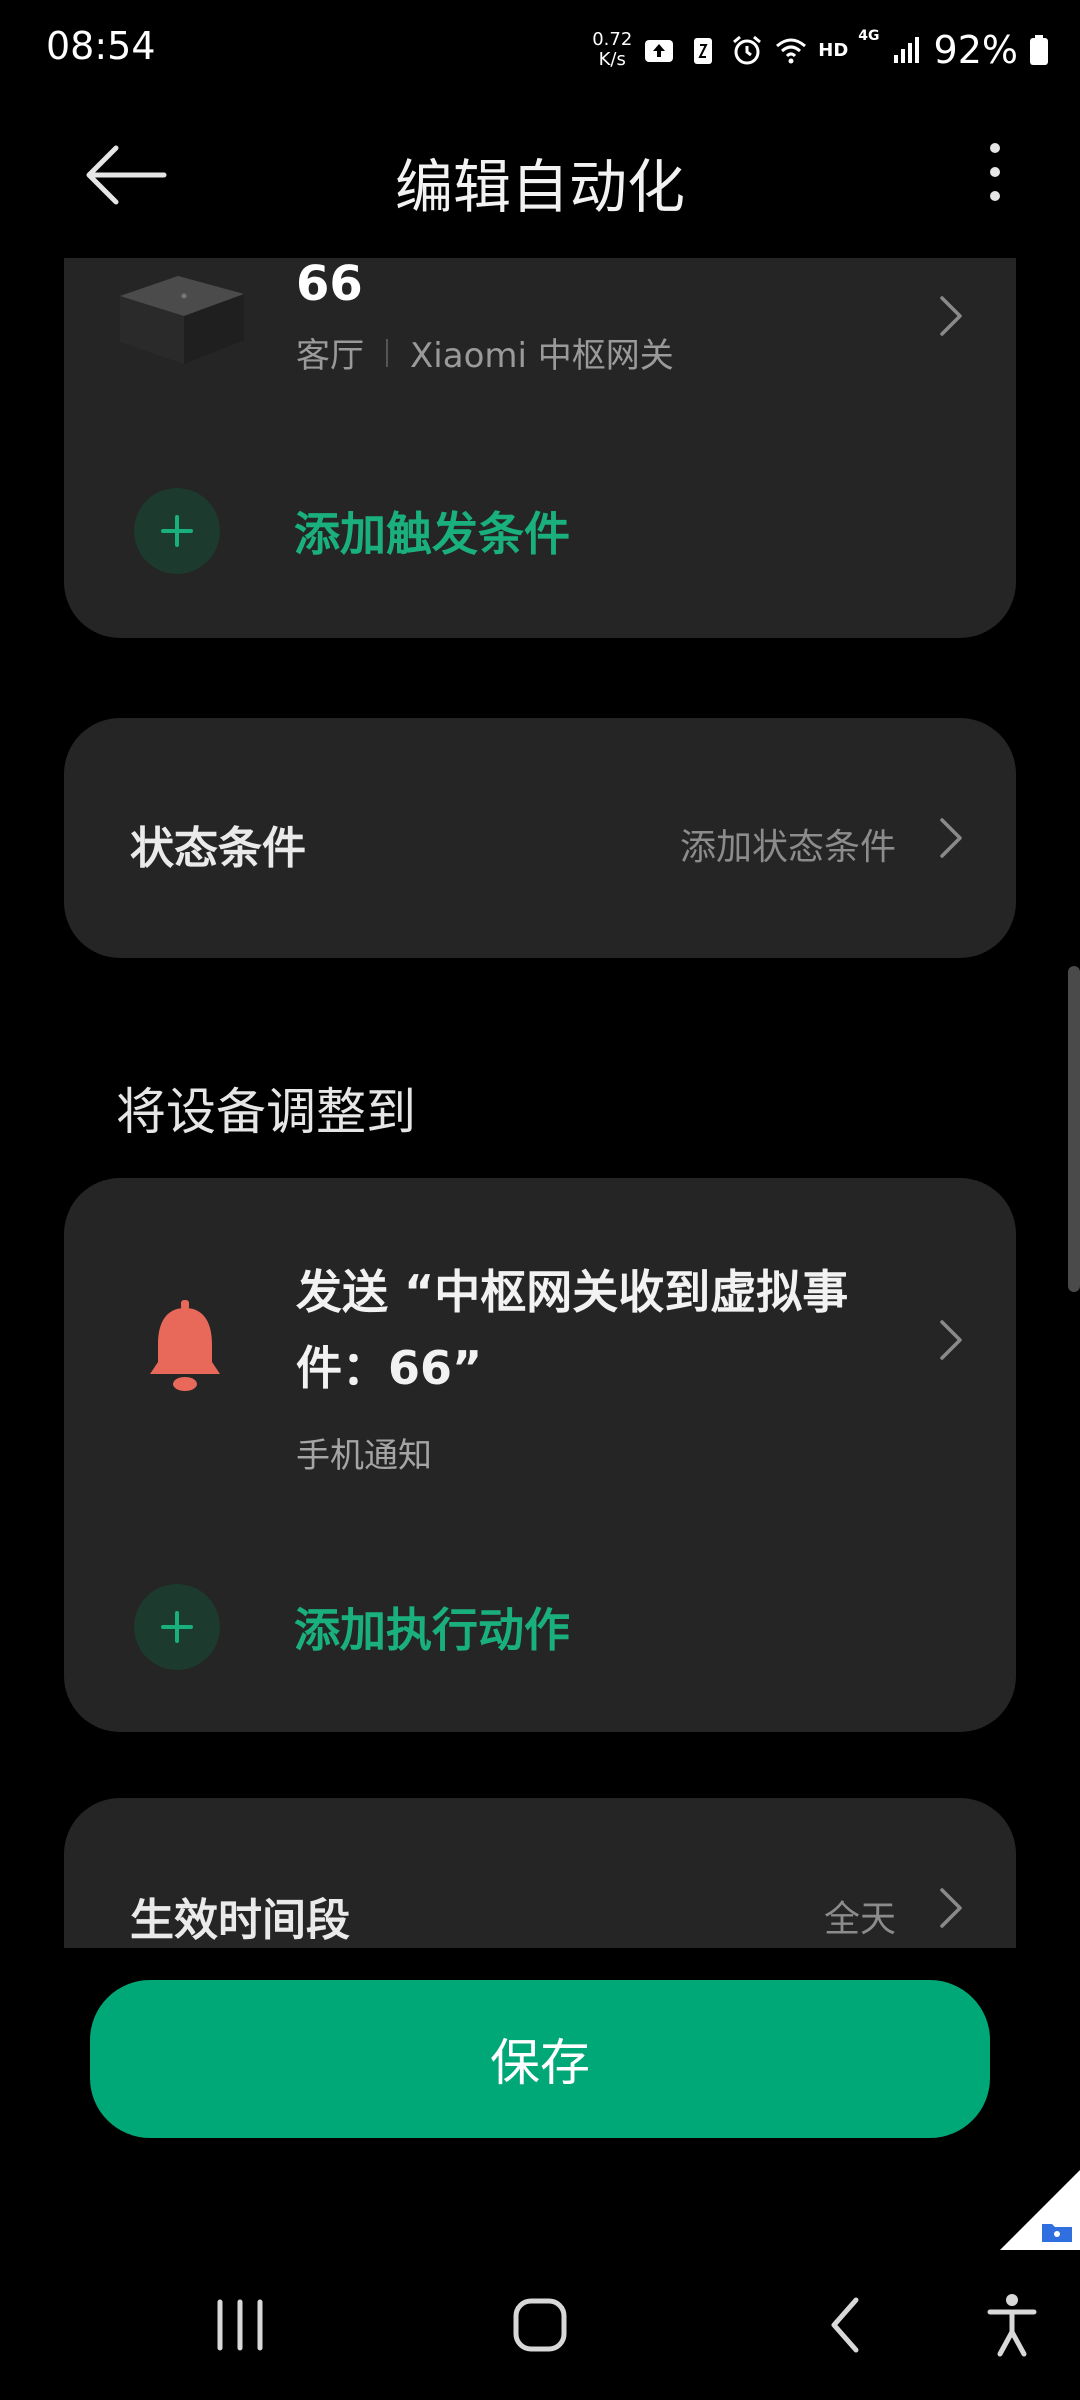  What do you see at coordinates (833, 50) in the screenshot?
I see `hd-label: HD` at bounding box center [833, 50].